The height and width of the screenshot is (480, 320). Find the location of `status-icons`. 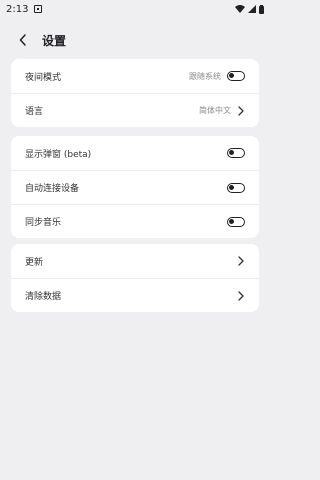

status-icons is located at coordinates (249, 9).